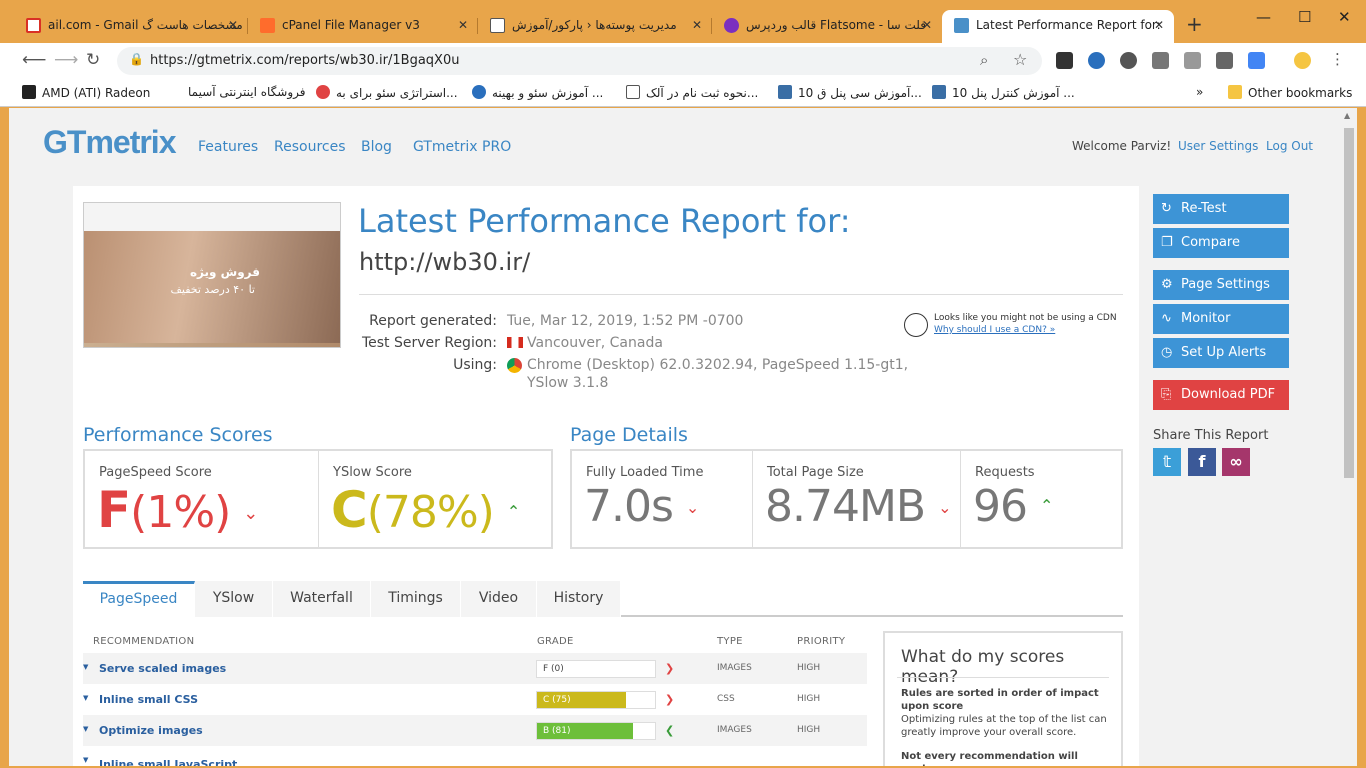 This screenshot has width=1366, height=768. I want to click on scroll-up-icon: ▲, so click(1347, 115).